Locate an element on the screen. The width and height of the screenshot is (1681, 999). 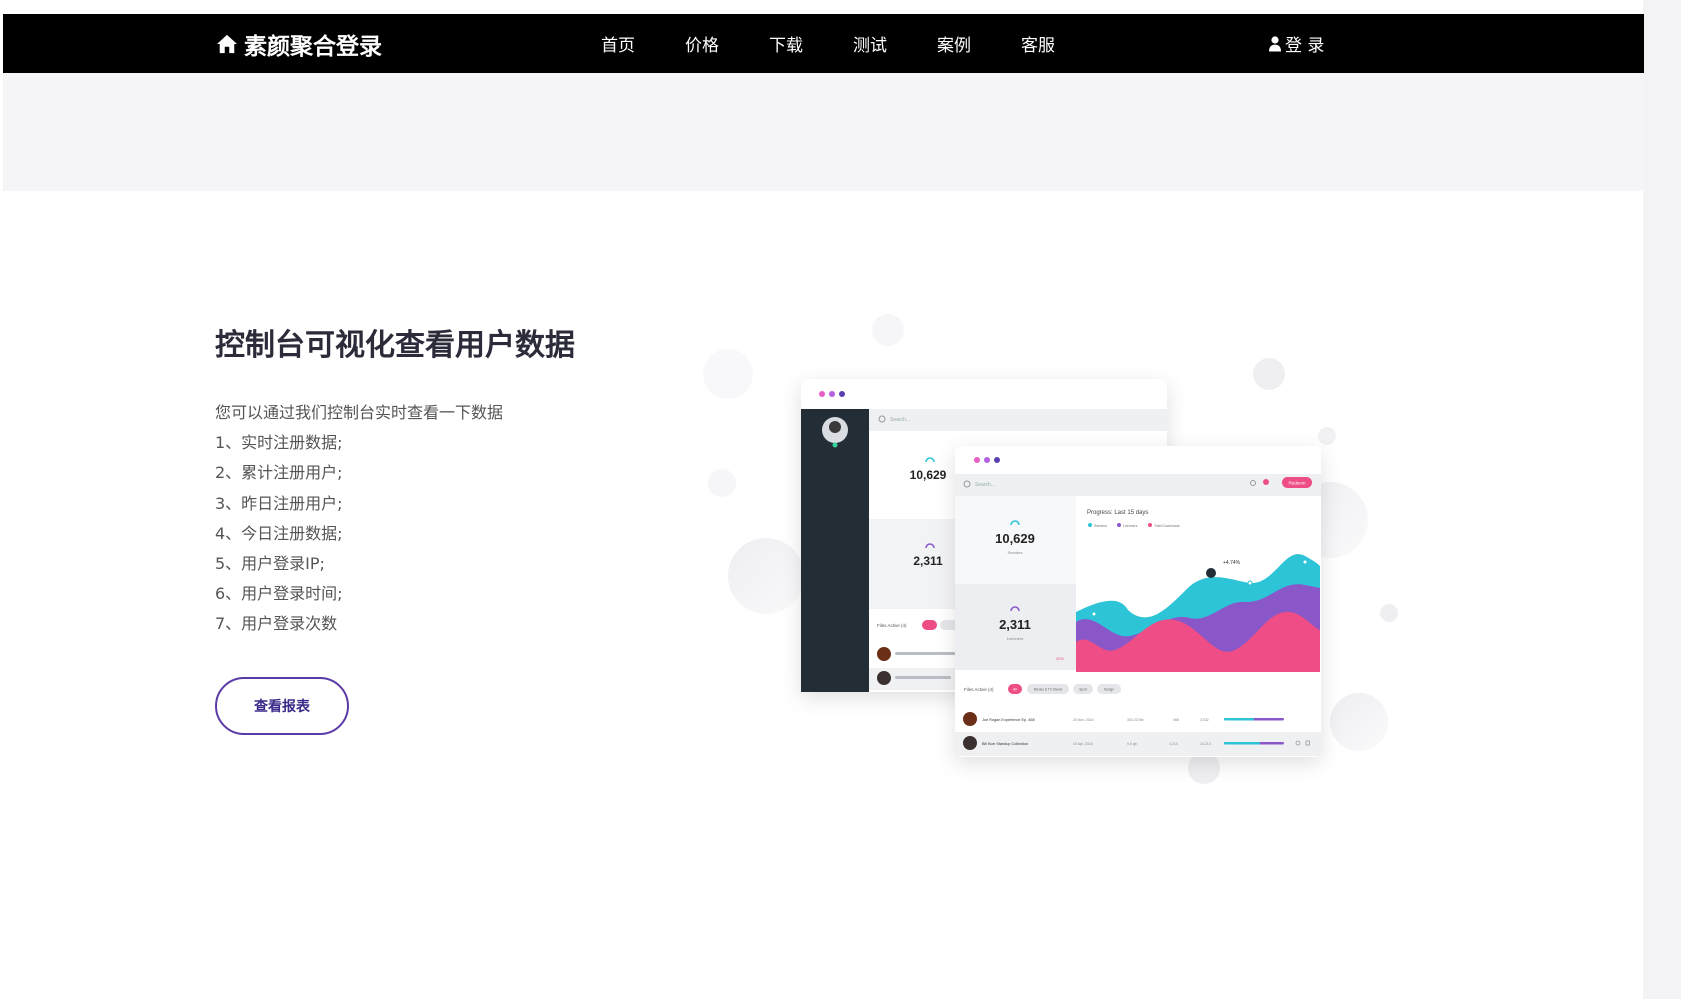
legend-seeders: Seeders is located at coordinates (1100, 526).